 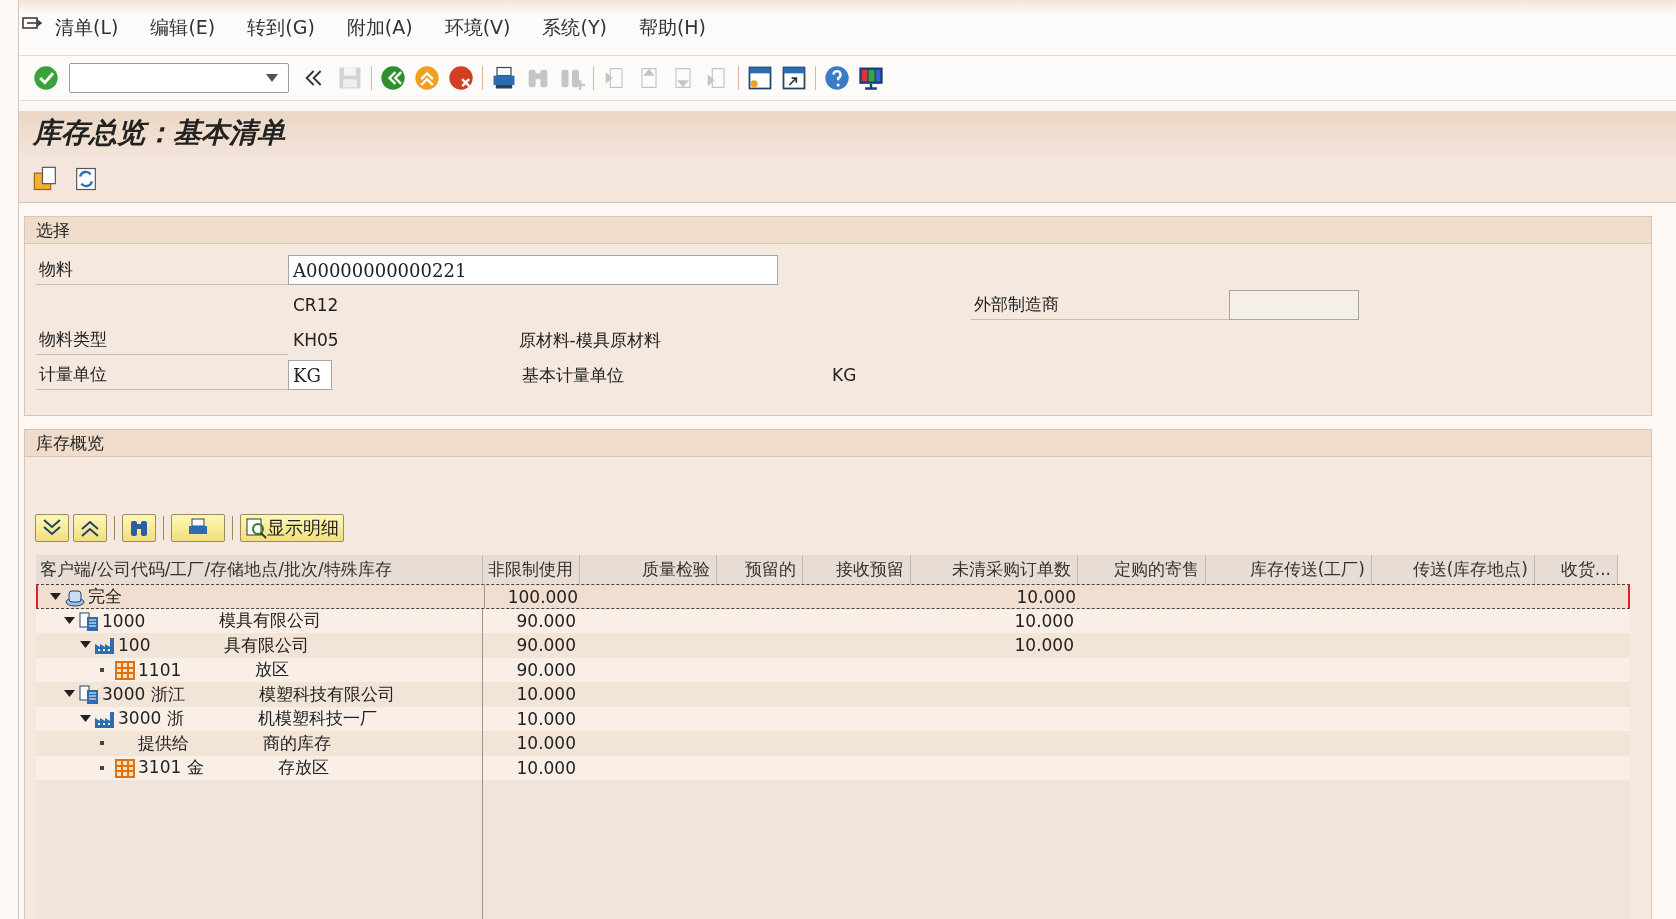 I want to click on menu-item: 清单(L), so click(x=87, y=27).